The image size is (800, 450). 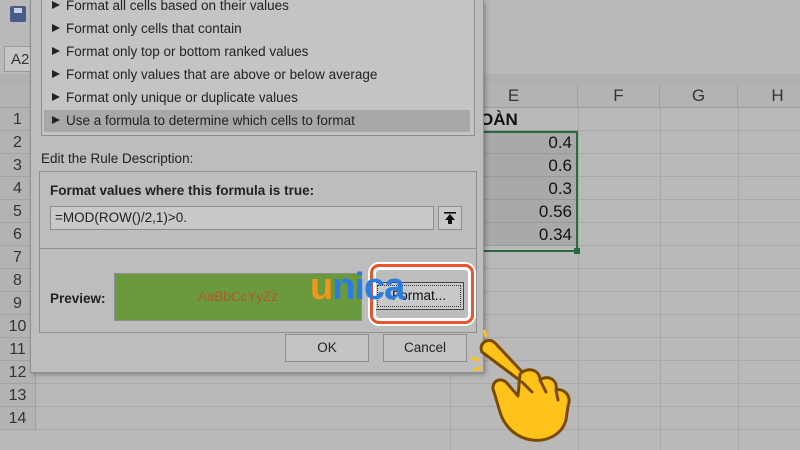 I want to click on ok-button: OK, so click(x=327, y=348).